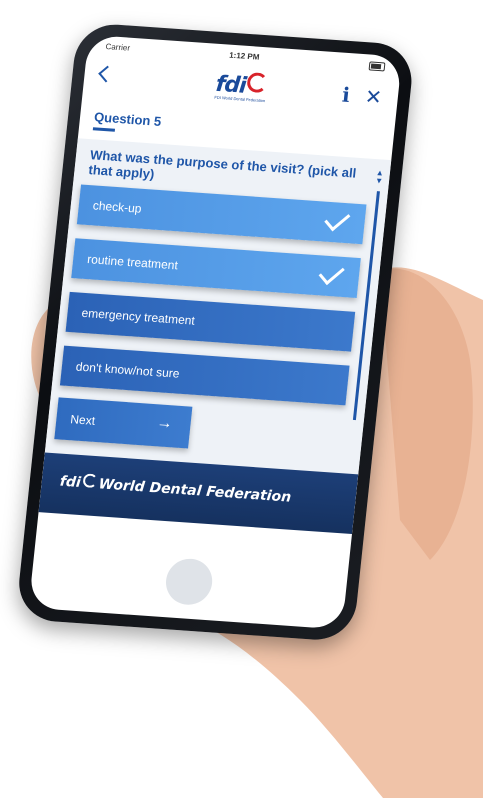 This screenshot has height=798, width=483. Describe the element at coordinates (82, 420) in the screenshot. I see `next-label: Next` at that location.